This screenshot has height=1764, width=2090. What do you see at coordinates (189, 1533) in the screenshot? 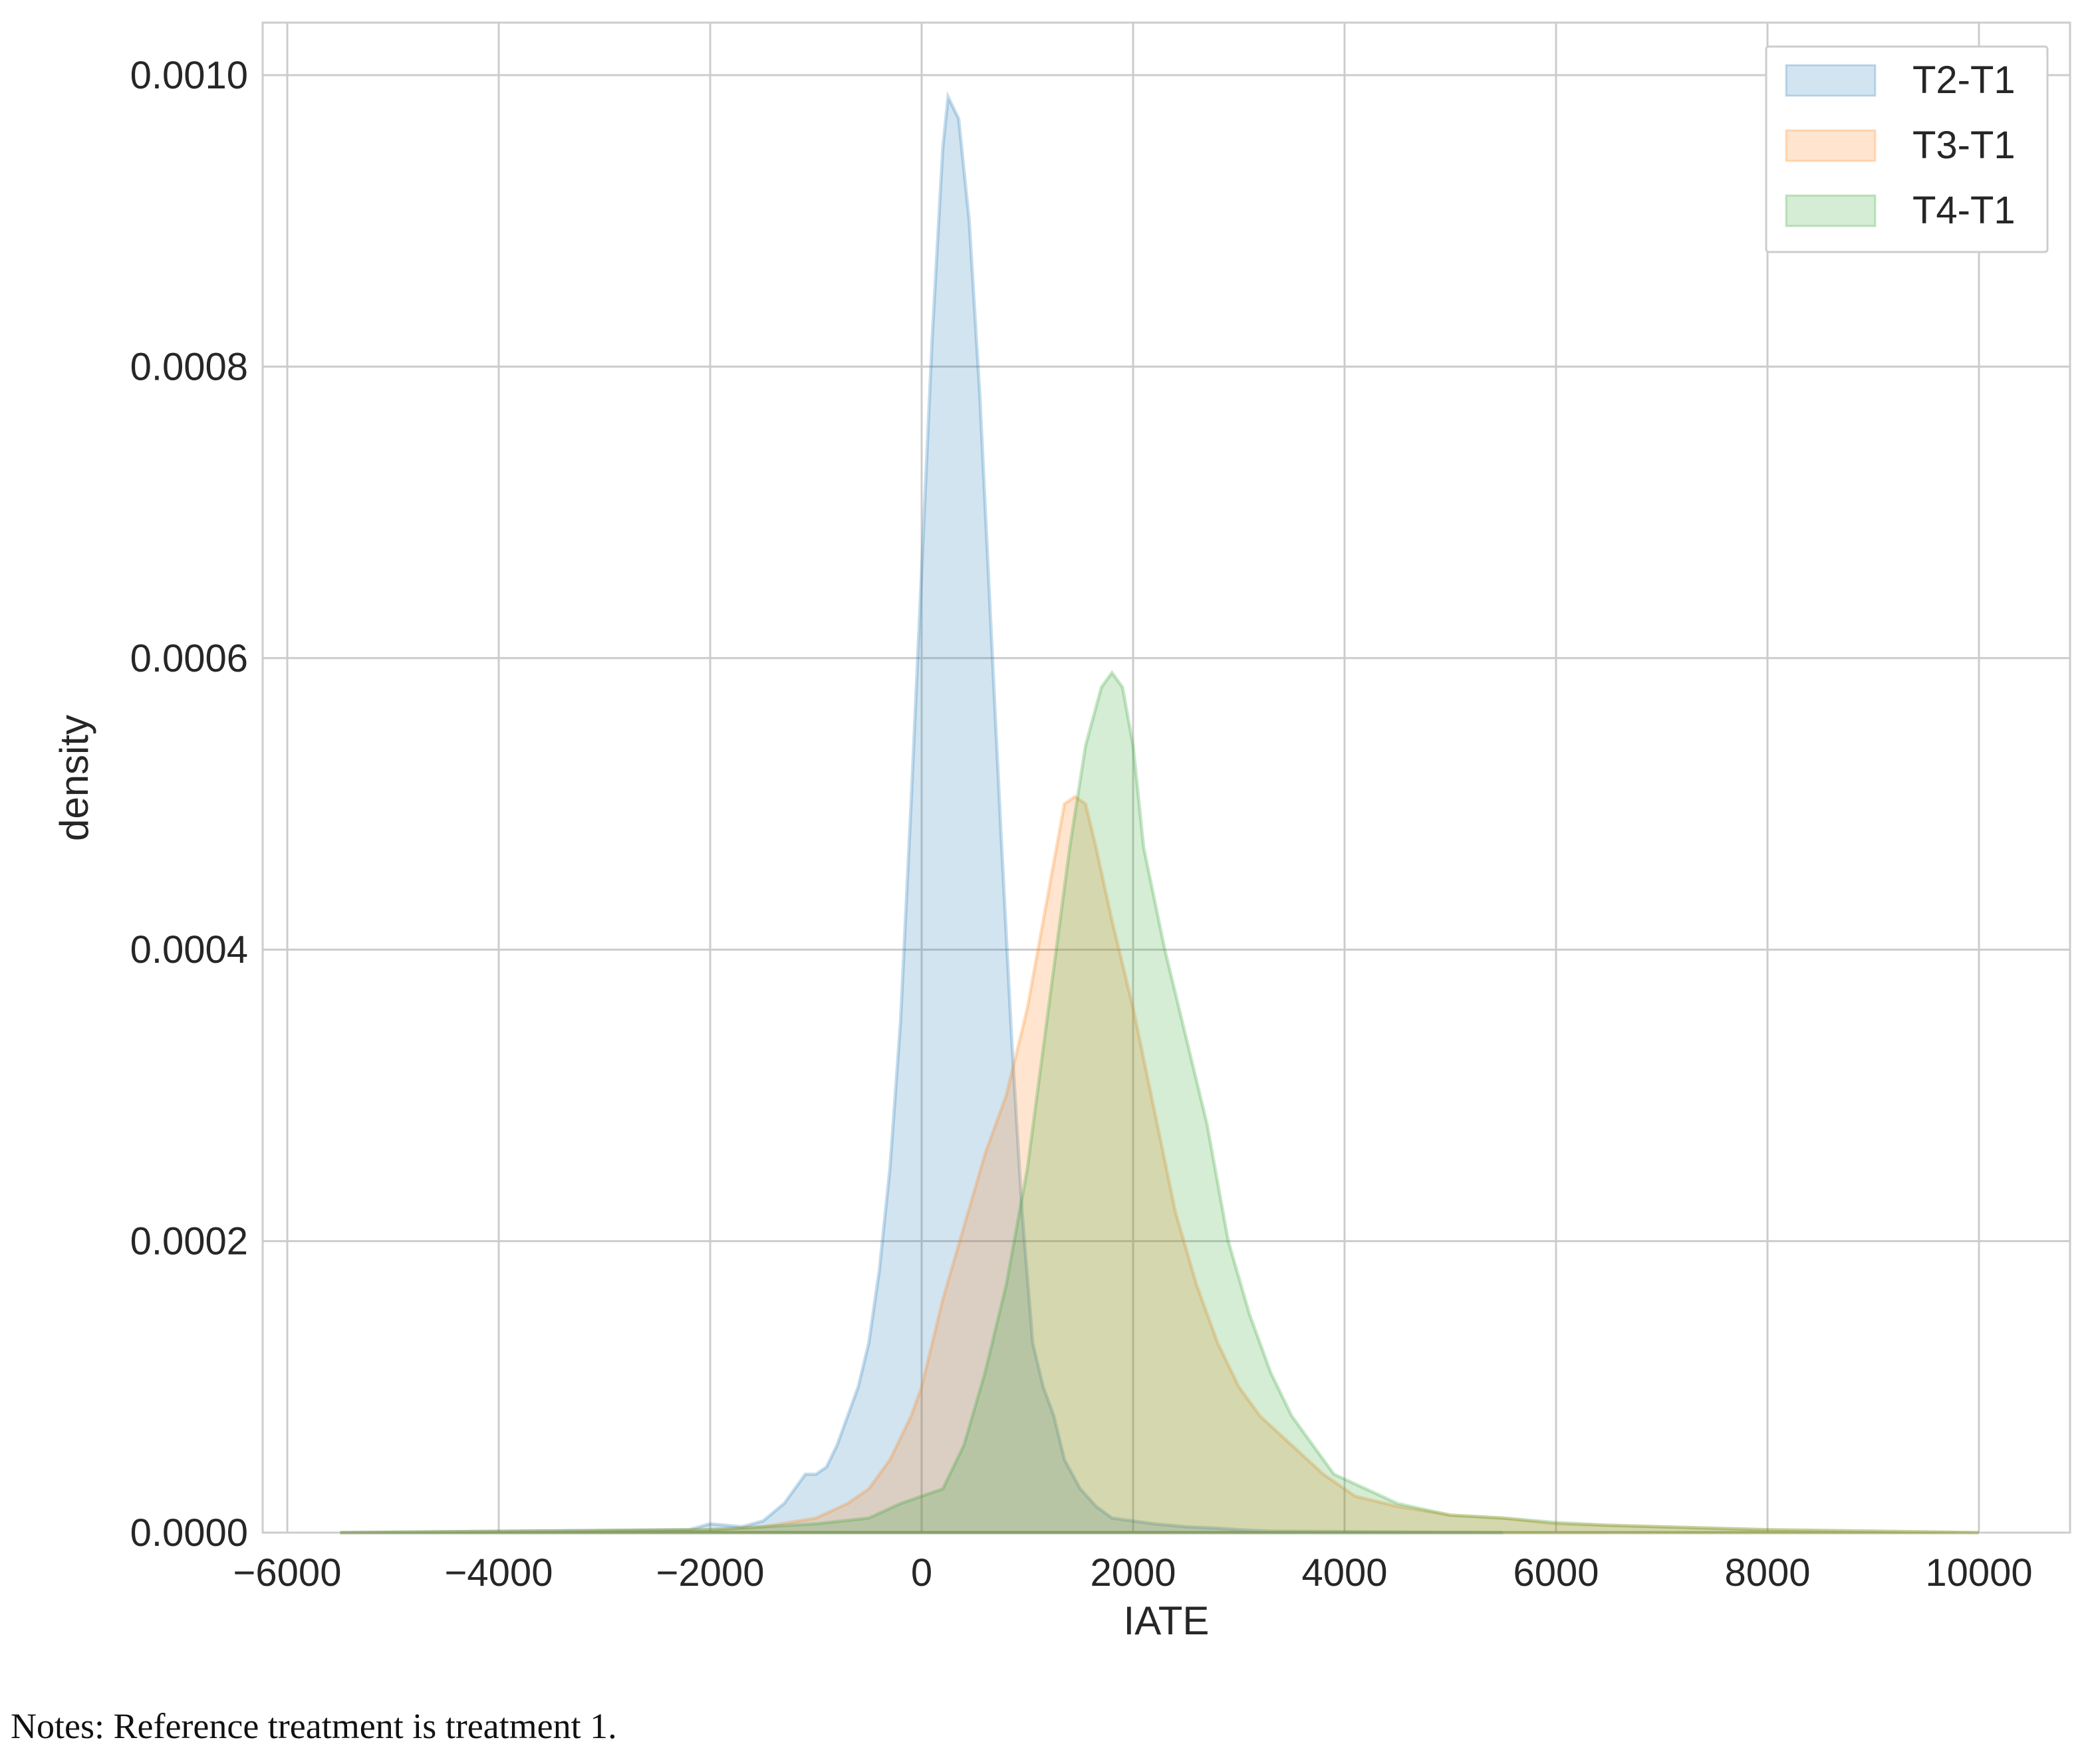
I see `y-tick-label: 0.0000` at bounding box center [189, 1533].